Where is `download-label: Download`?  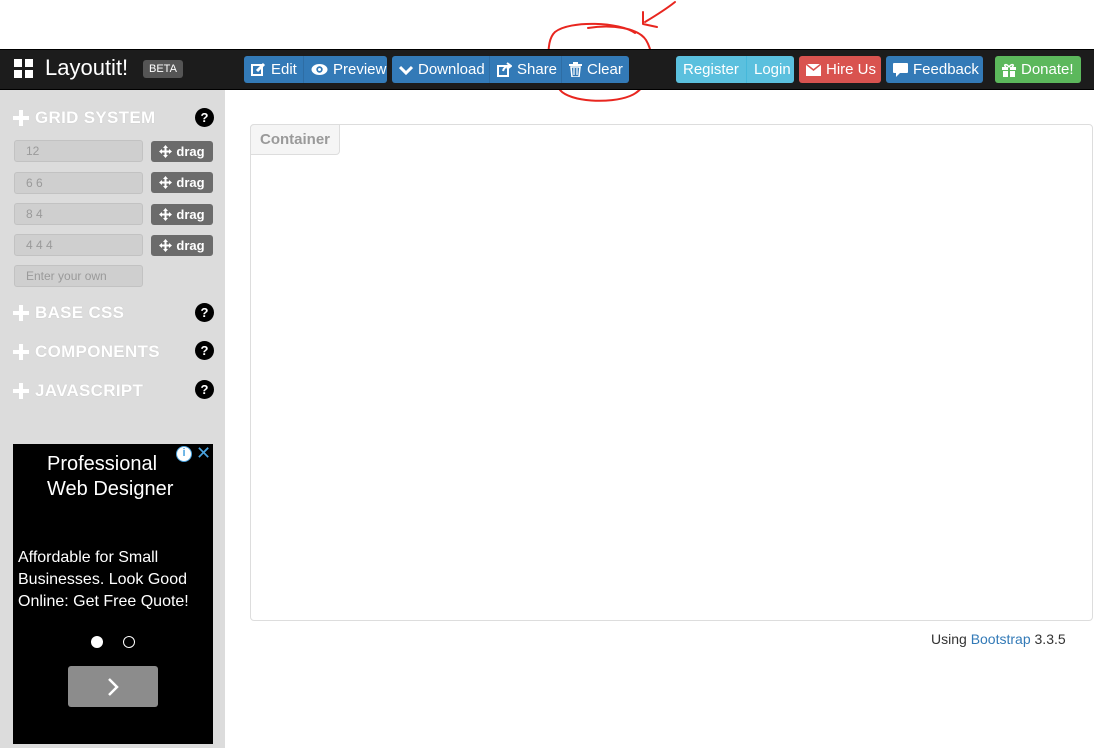 download-label: Download is located at coordinates (451, 69).